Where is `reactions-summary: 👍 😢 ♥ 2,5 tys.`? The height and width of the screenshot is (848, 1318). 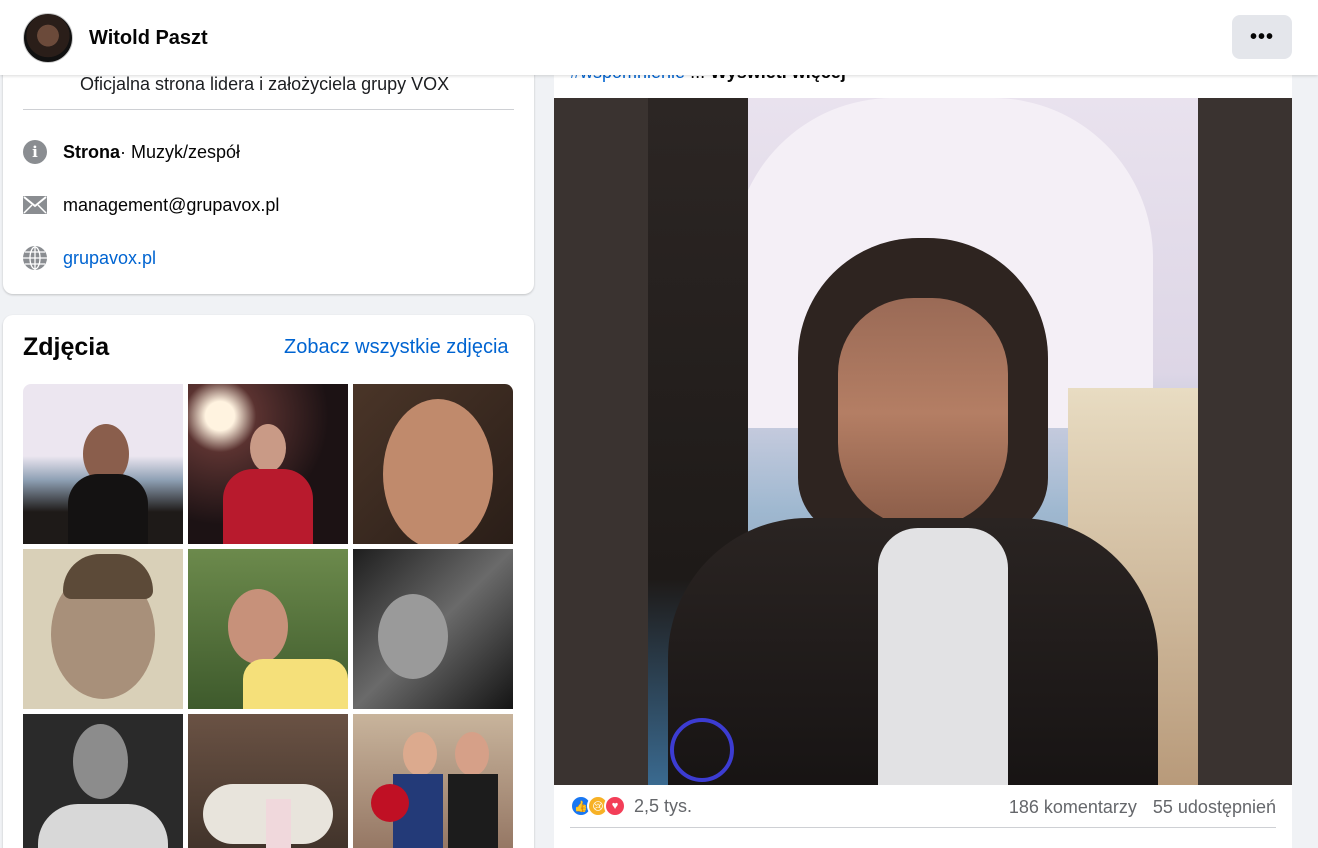 reactions-summary: 👍 😢 ♥ 2,5 tys. is located at coordinates (631, 806).